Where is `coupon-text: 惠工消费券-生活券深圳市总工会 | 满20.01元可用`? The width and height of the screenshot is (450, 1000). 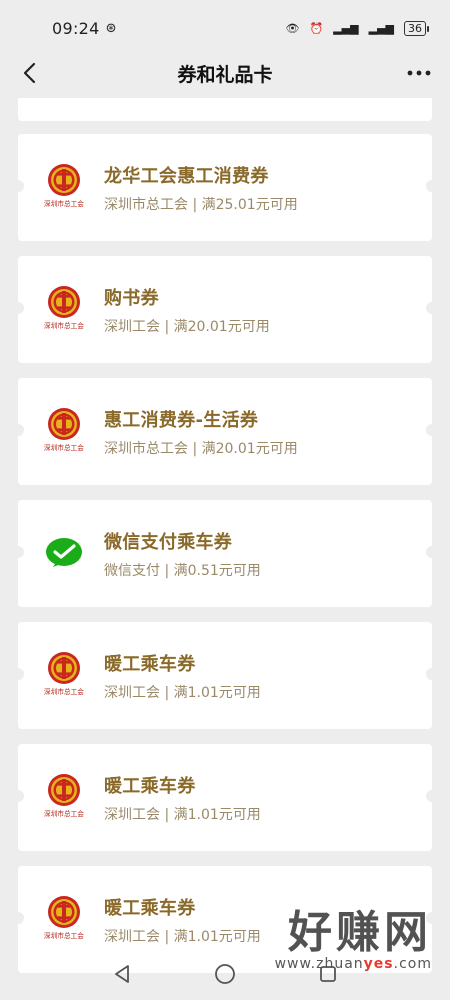 coupon-text: 惠工消费券-生活券深圳市总工会 | 满20.01元可用 is located at coordinates (201, 432).